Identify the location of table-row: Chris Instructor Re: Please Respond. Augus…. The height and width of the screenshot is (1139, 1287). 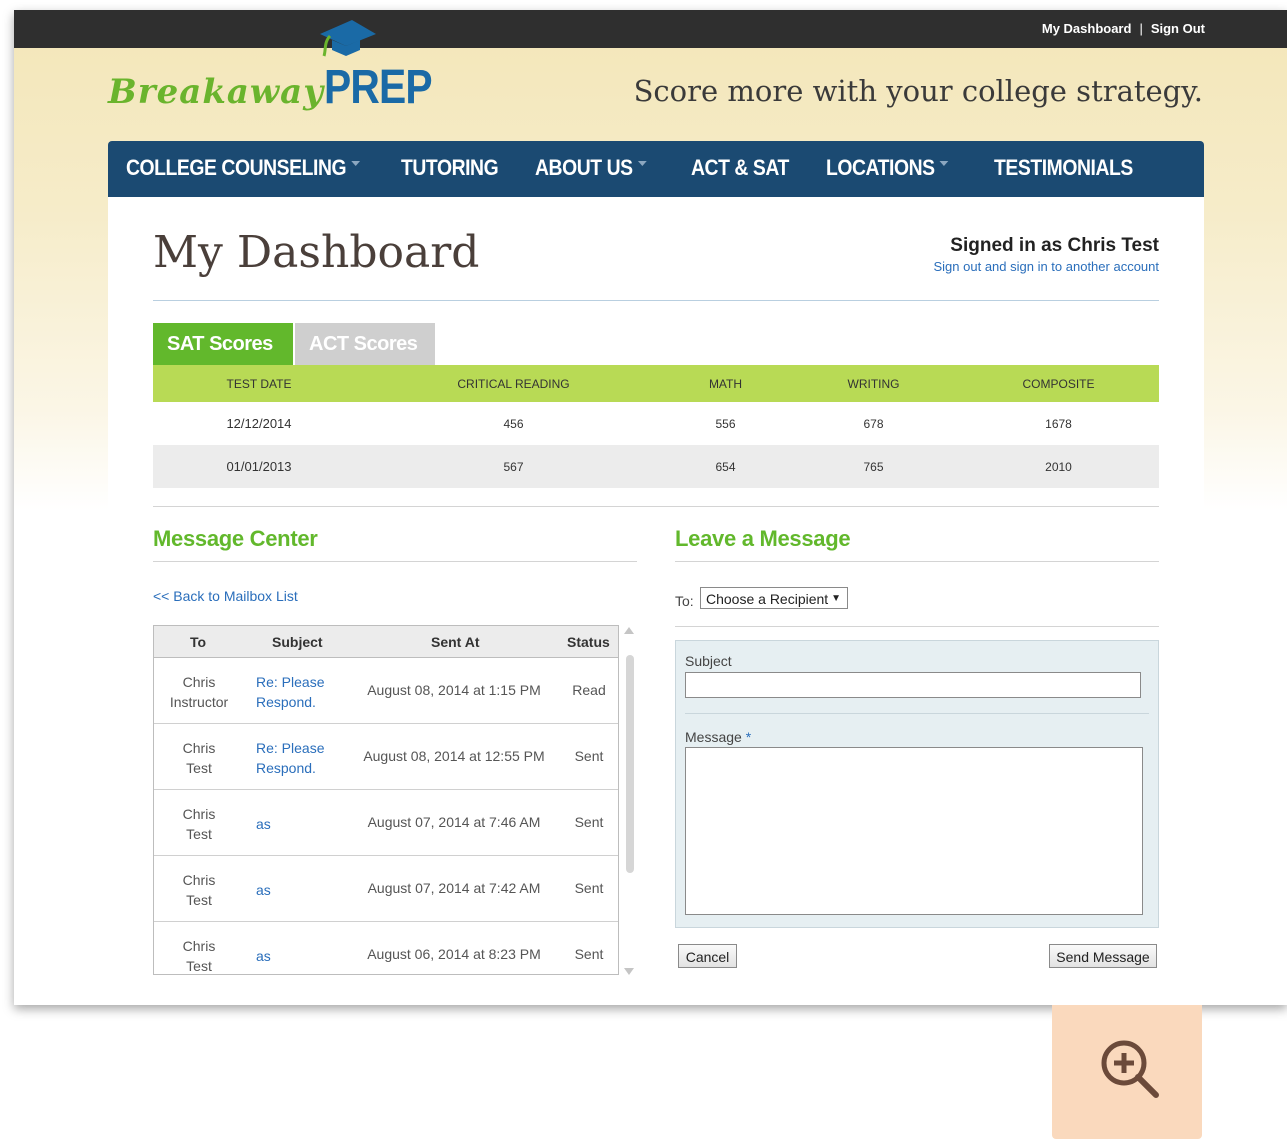
(386, 691).